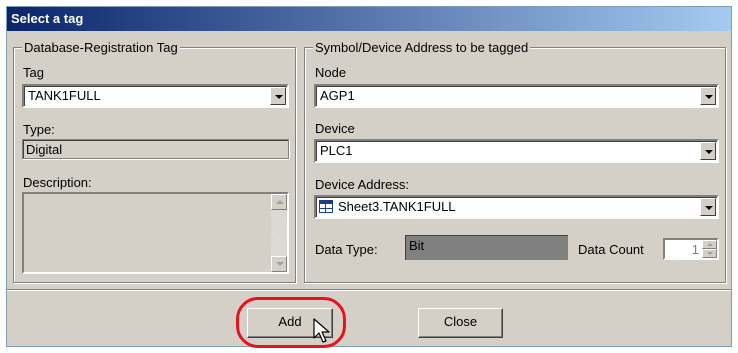  What do you see at coordinates (397, 206) in the screenshot?
I see `device-address-value: Sheet3.TANK1FULL` at bounding box center [397, 206].